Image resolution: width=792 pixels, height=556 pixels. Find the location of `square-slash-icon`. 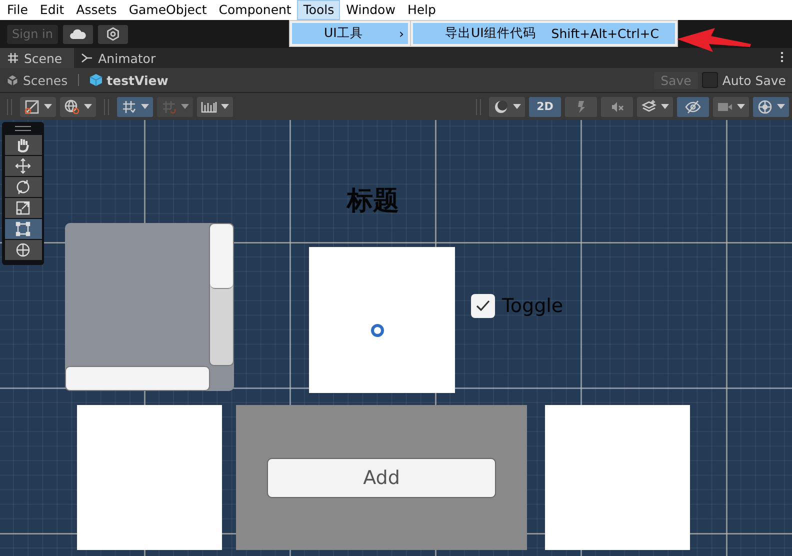

square-slash-icon is located at coordinates (32, 106).